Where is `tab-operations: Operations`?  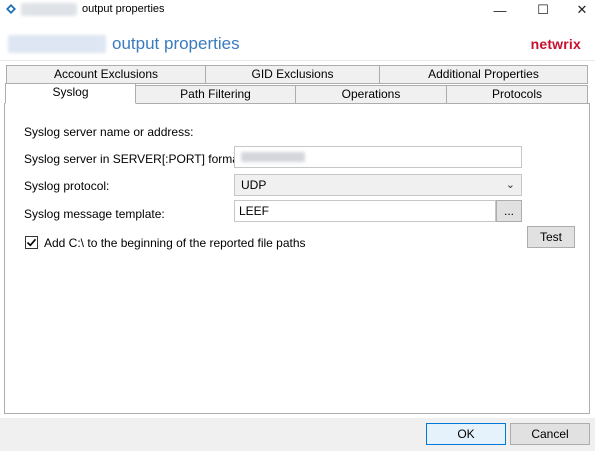 tab-operations: Operations is located at coordinates (371, 94).